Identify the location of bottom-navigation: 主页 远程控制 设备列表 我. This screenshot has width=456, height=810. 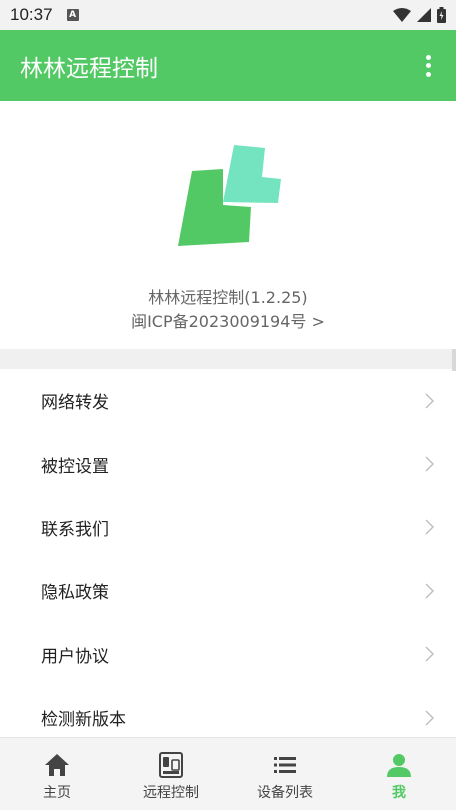
(228, 773).